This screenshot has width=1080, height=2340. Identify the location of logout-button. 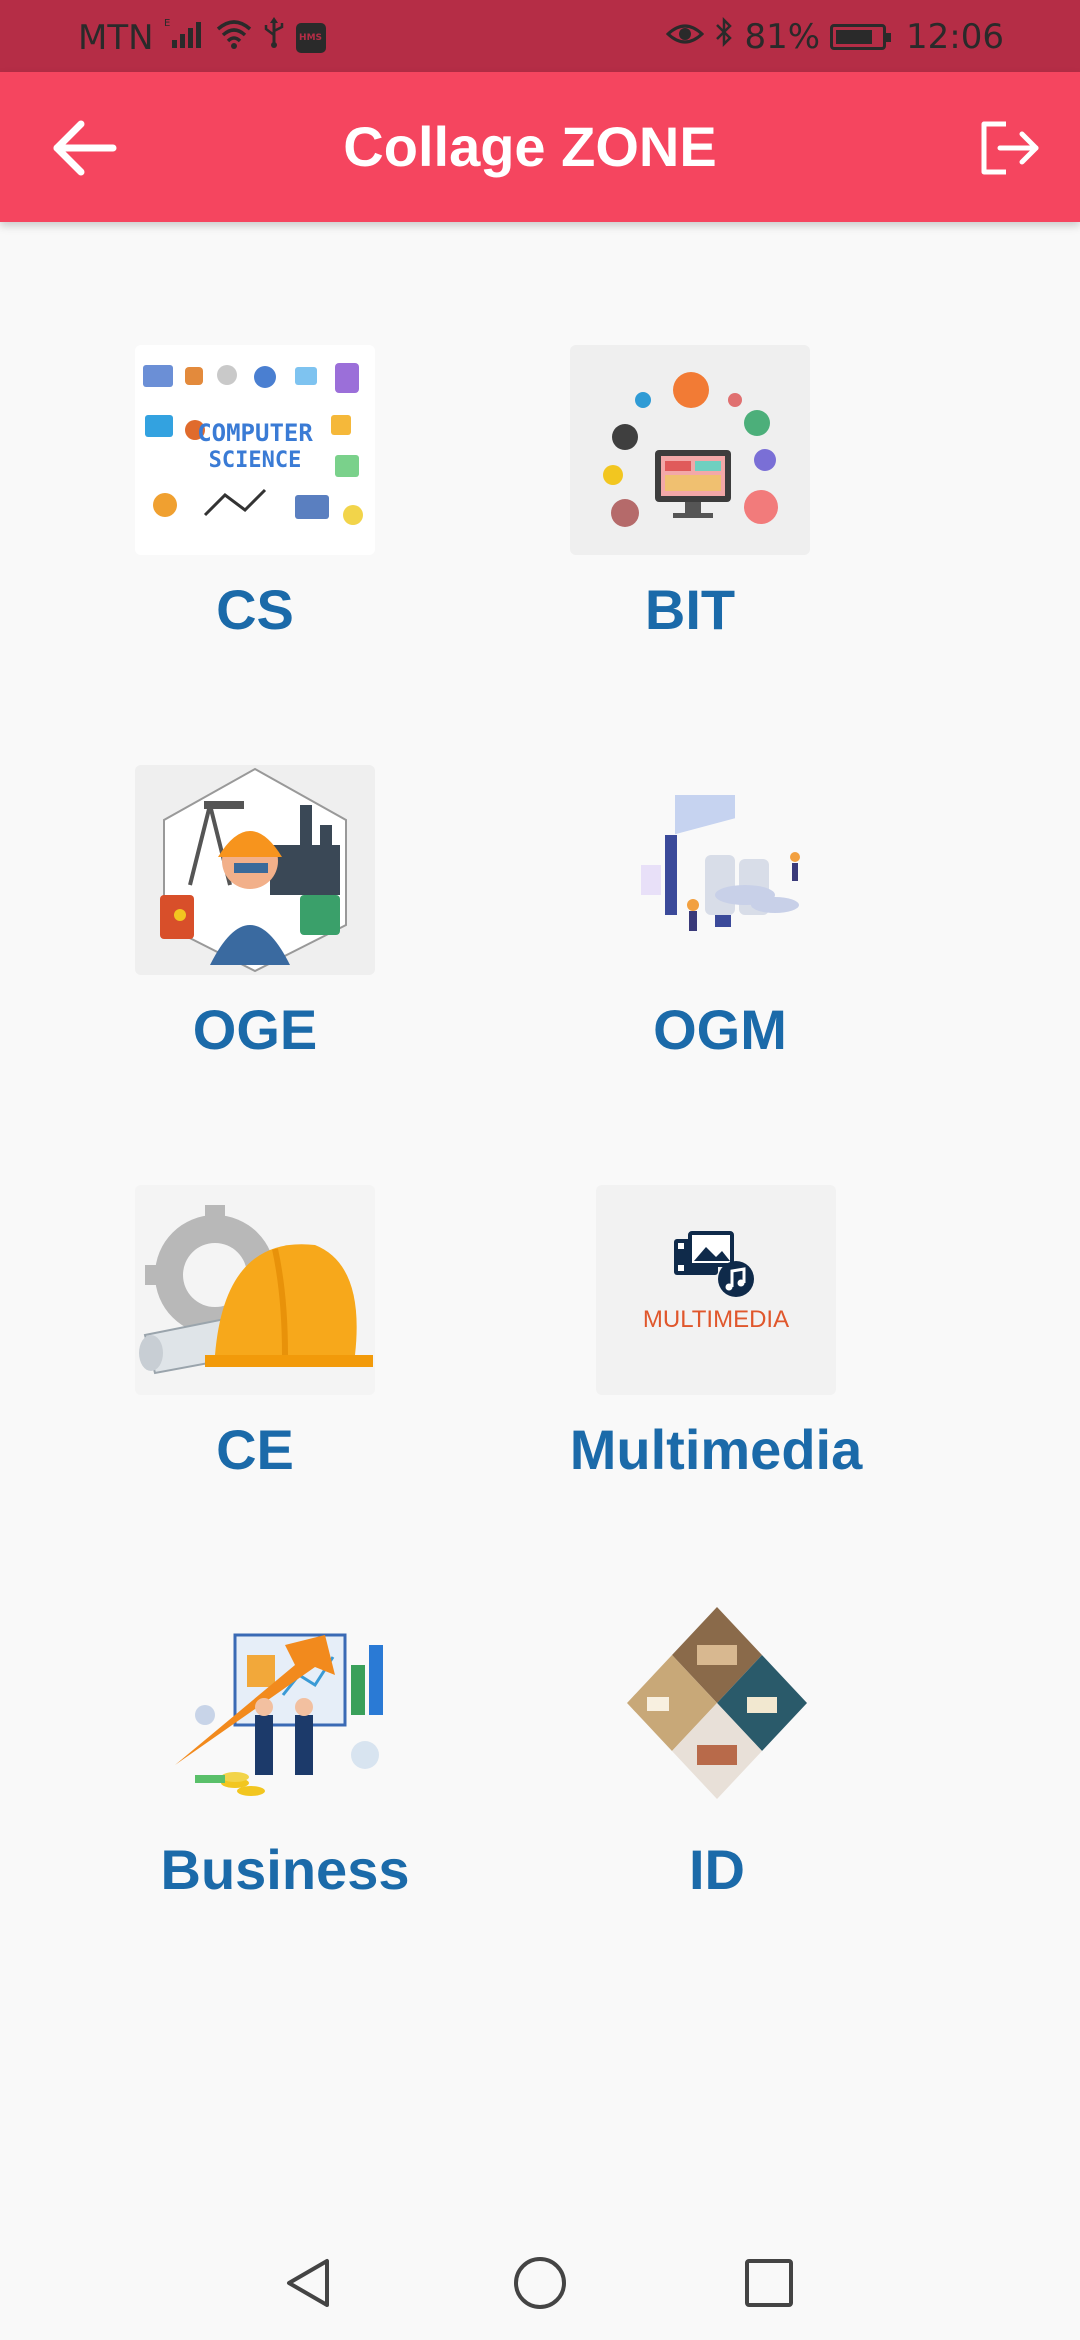
(1010, 148).